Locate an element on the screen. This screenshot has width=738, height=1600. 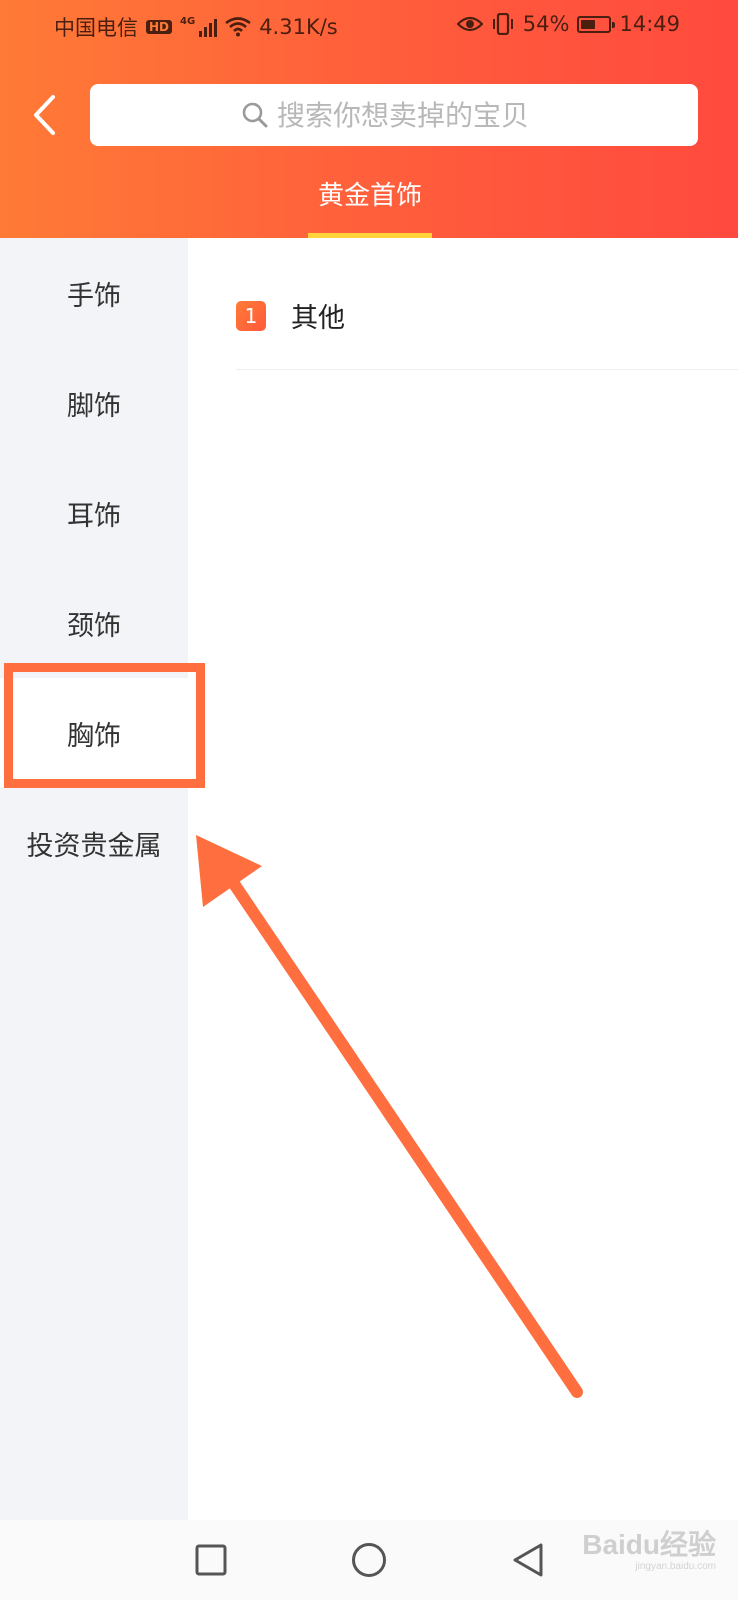
tab-label: 黄金首饰 is located at coordinates (369, 196).